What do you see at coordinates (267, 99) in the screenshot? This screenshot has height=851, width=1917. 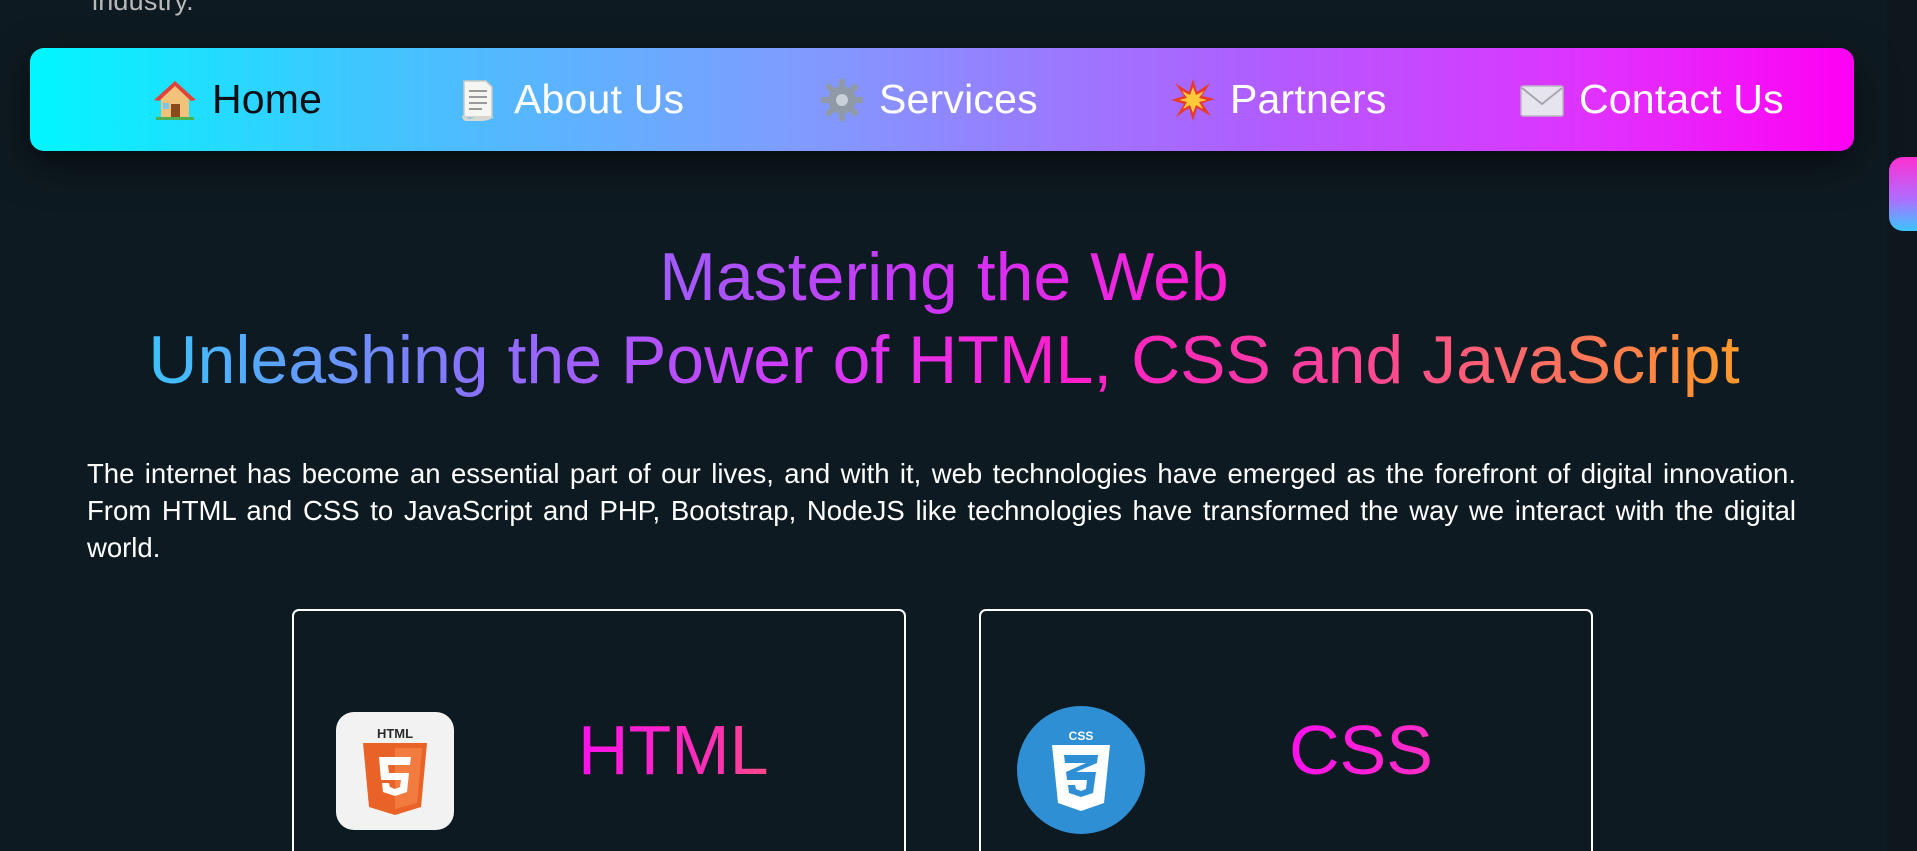 I see `nav-label-home: Home` at bounding box center [267, 99].